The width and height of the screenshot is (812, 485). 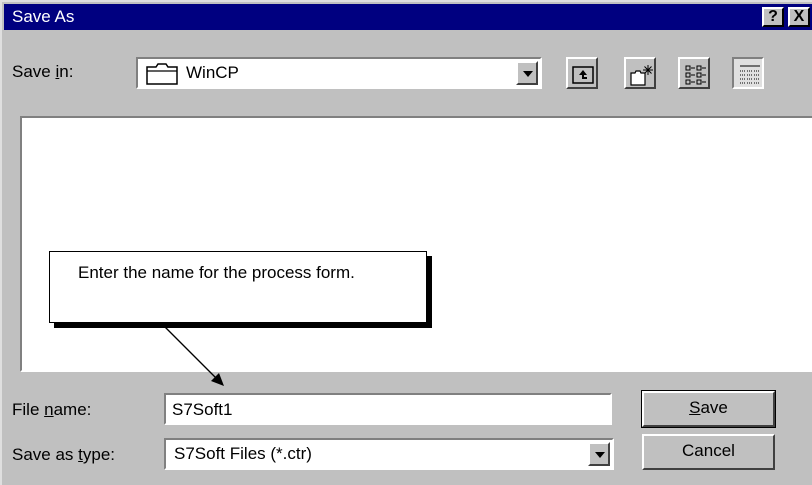 I want to click on up-one-level-button, so click(x=582, y=73).